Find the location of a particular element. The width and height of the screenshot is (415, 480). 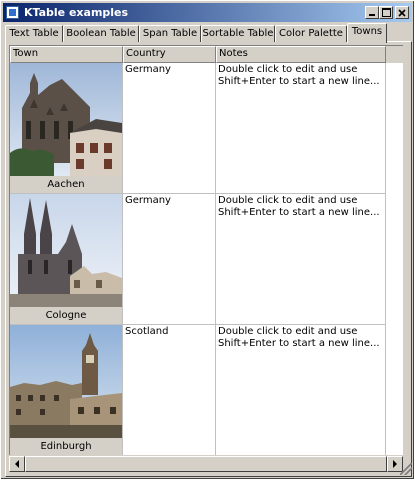

cologne-photo is located at coordinates (66, 250).